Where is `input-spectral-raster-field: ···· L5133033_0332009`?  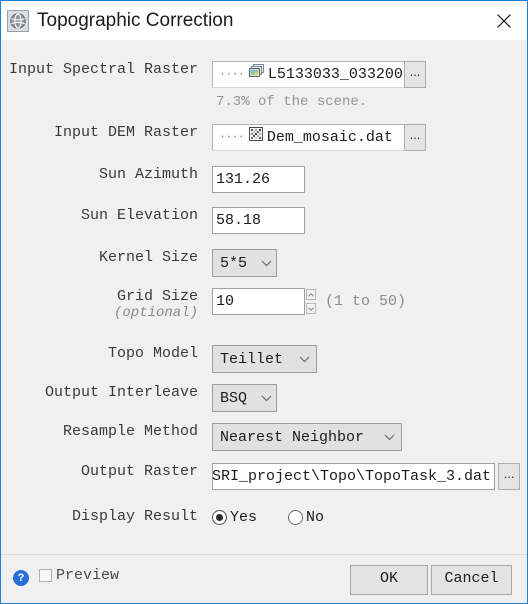
input-spectral-raster-field: ···· L5133033_0332009 is located at coordinates (308, 74).